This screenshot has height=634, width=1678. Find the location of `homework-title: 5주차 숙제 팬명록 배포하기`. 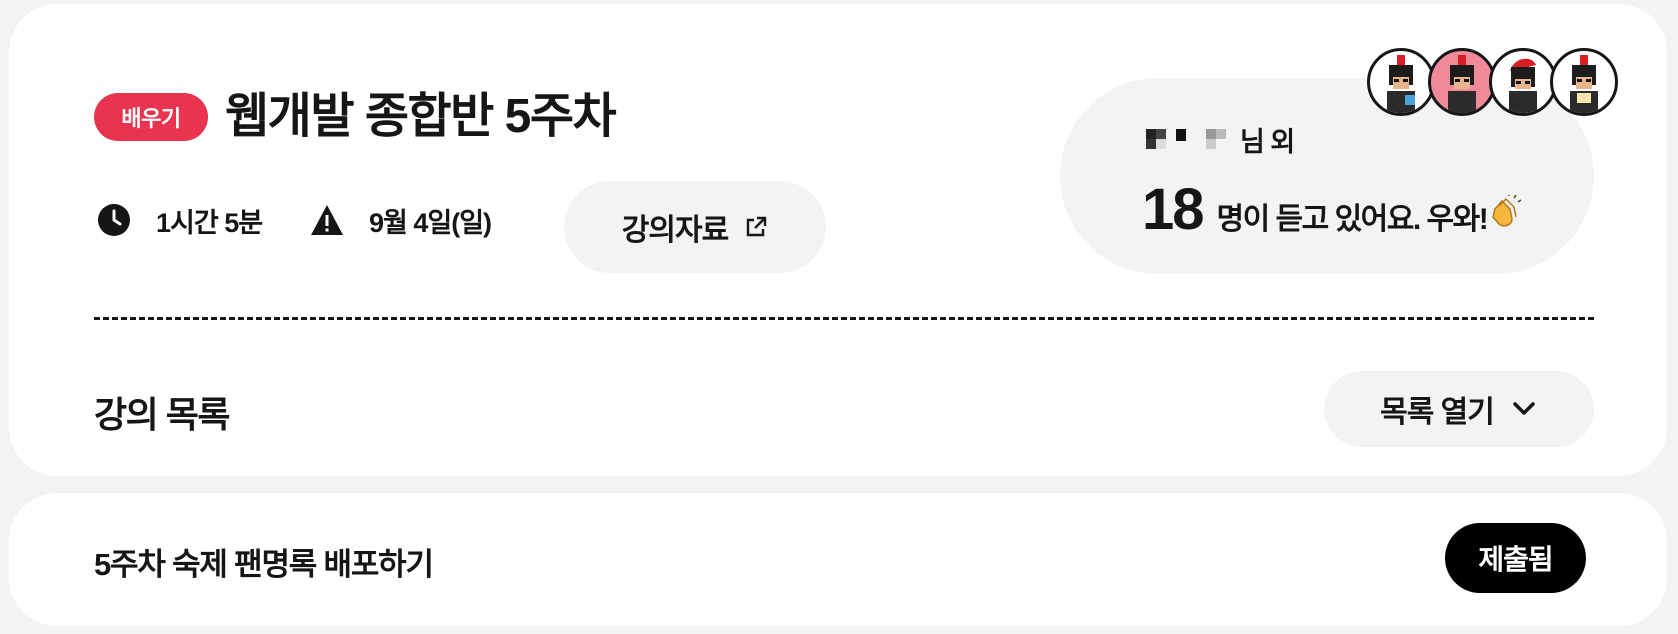

homework-title: 5주차 숙제 팬명록 배포하기 is located at coordinates (264, 564).